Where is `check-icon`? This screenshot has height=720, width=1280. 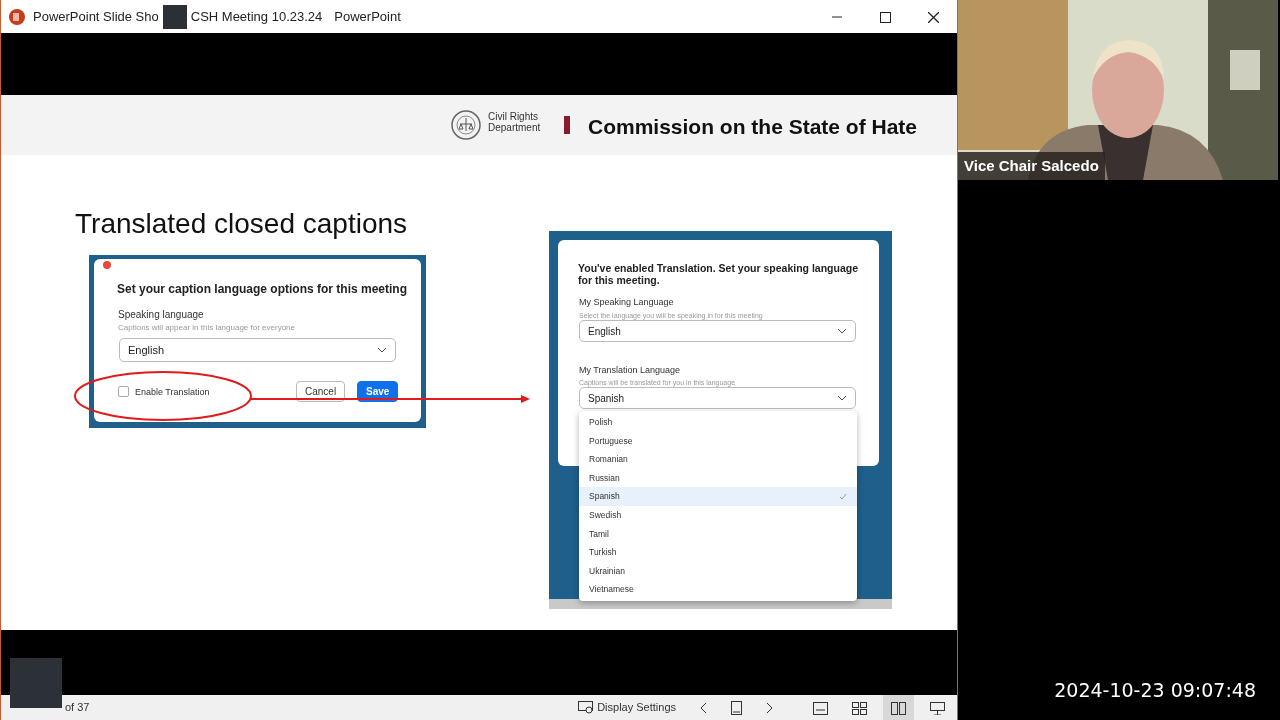
check-icon is located at coordinates (843, 497).